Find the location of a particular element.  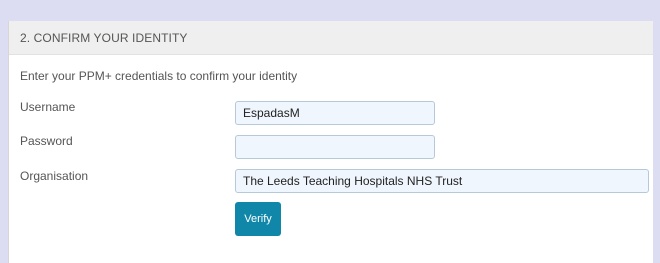

password-input is located at coordinates (335, 147).